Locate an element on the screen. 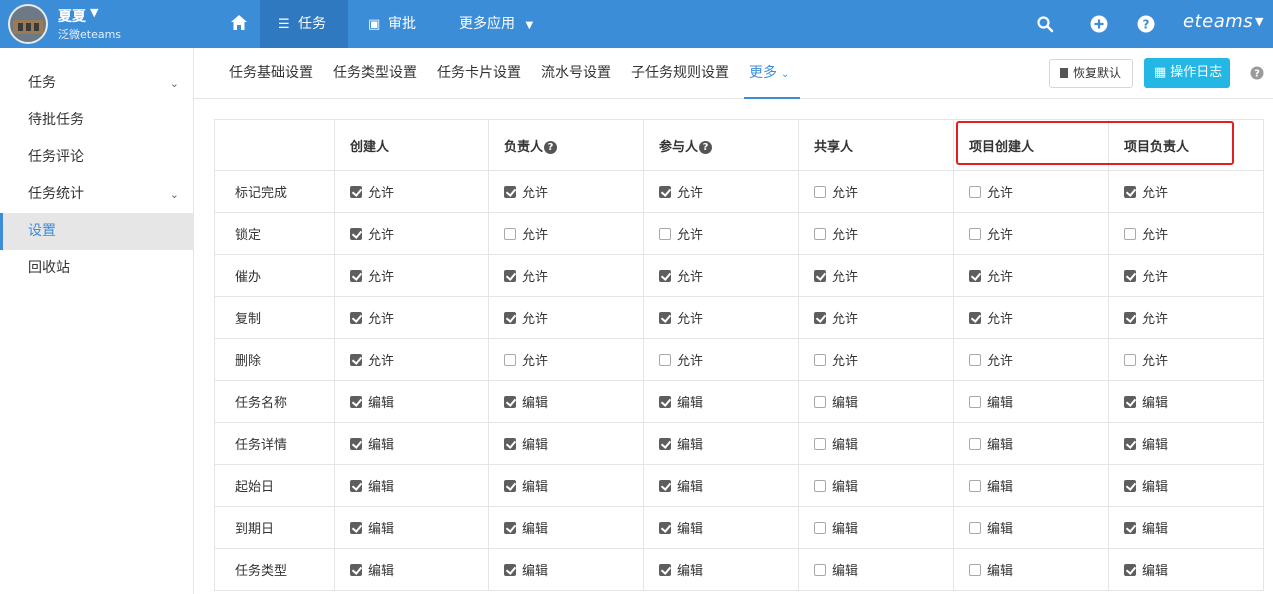 Image resolution: width=1273 pixels, height=594 pixels. table-row: 锁定 允许 允许 允许 允许 允许 允许 is located at coordinates (739, 233).